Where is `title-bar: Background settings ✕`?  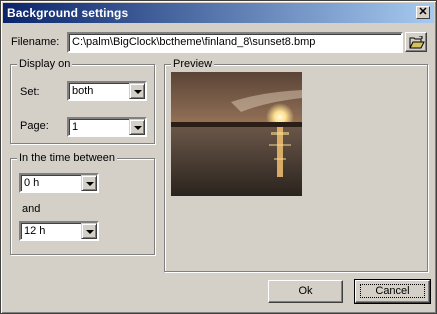 title-bar: Background settings ✕ is located at coordinates (218, 13).